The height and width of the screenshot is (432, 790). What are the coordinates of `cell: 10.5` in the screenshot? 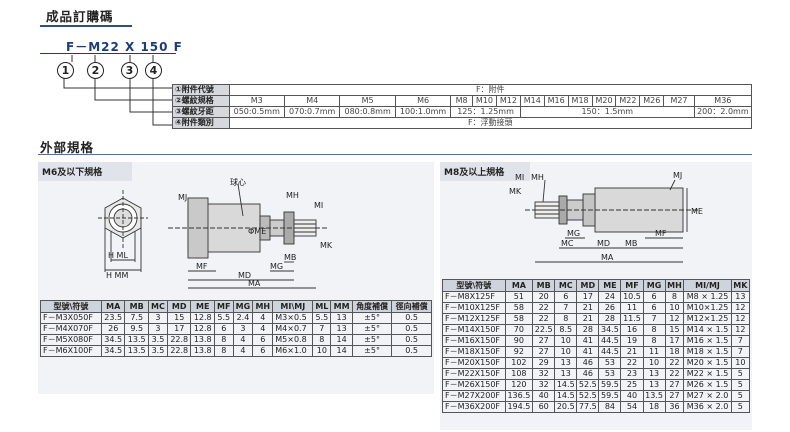 It's located at (632, 297).